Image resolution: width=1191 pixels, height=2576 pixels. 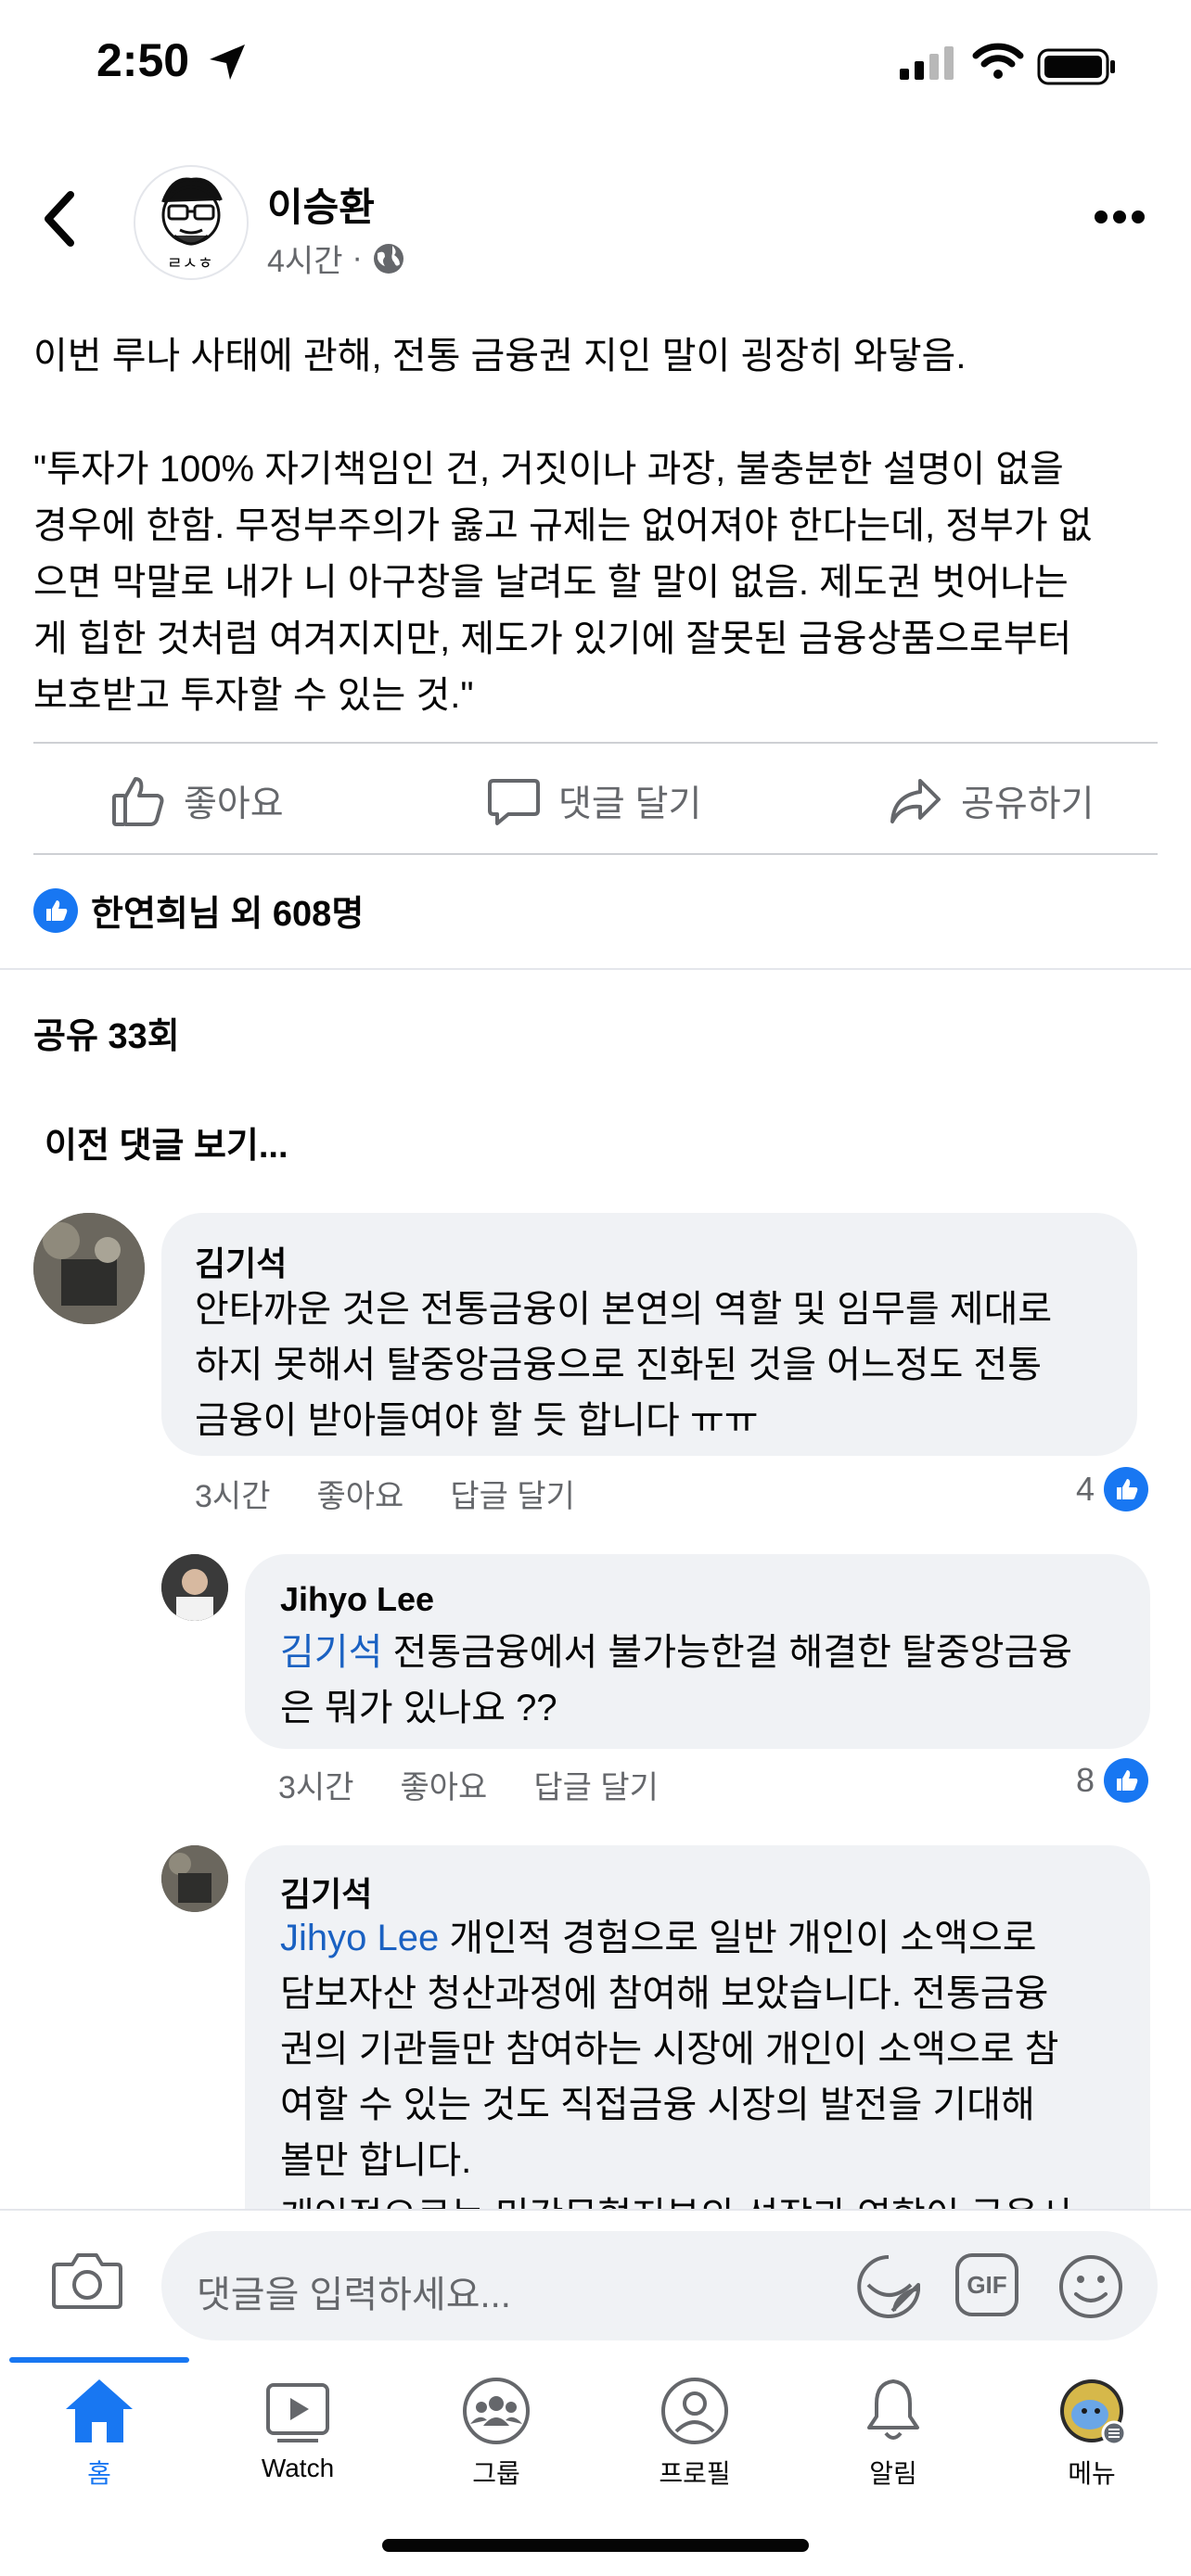 I want to click on author-name: 이승환, so click(x=321, y=204).